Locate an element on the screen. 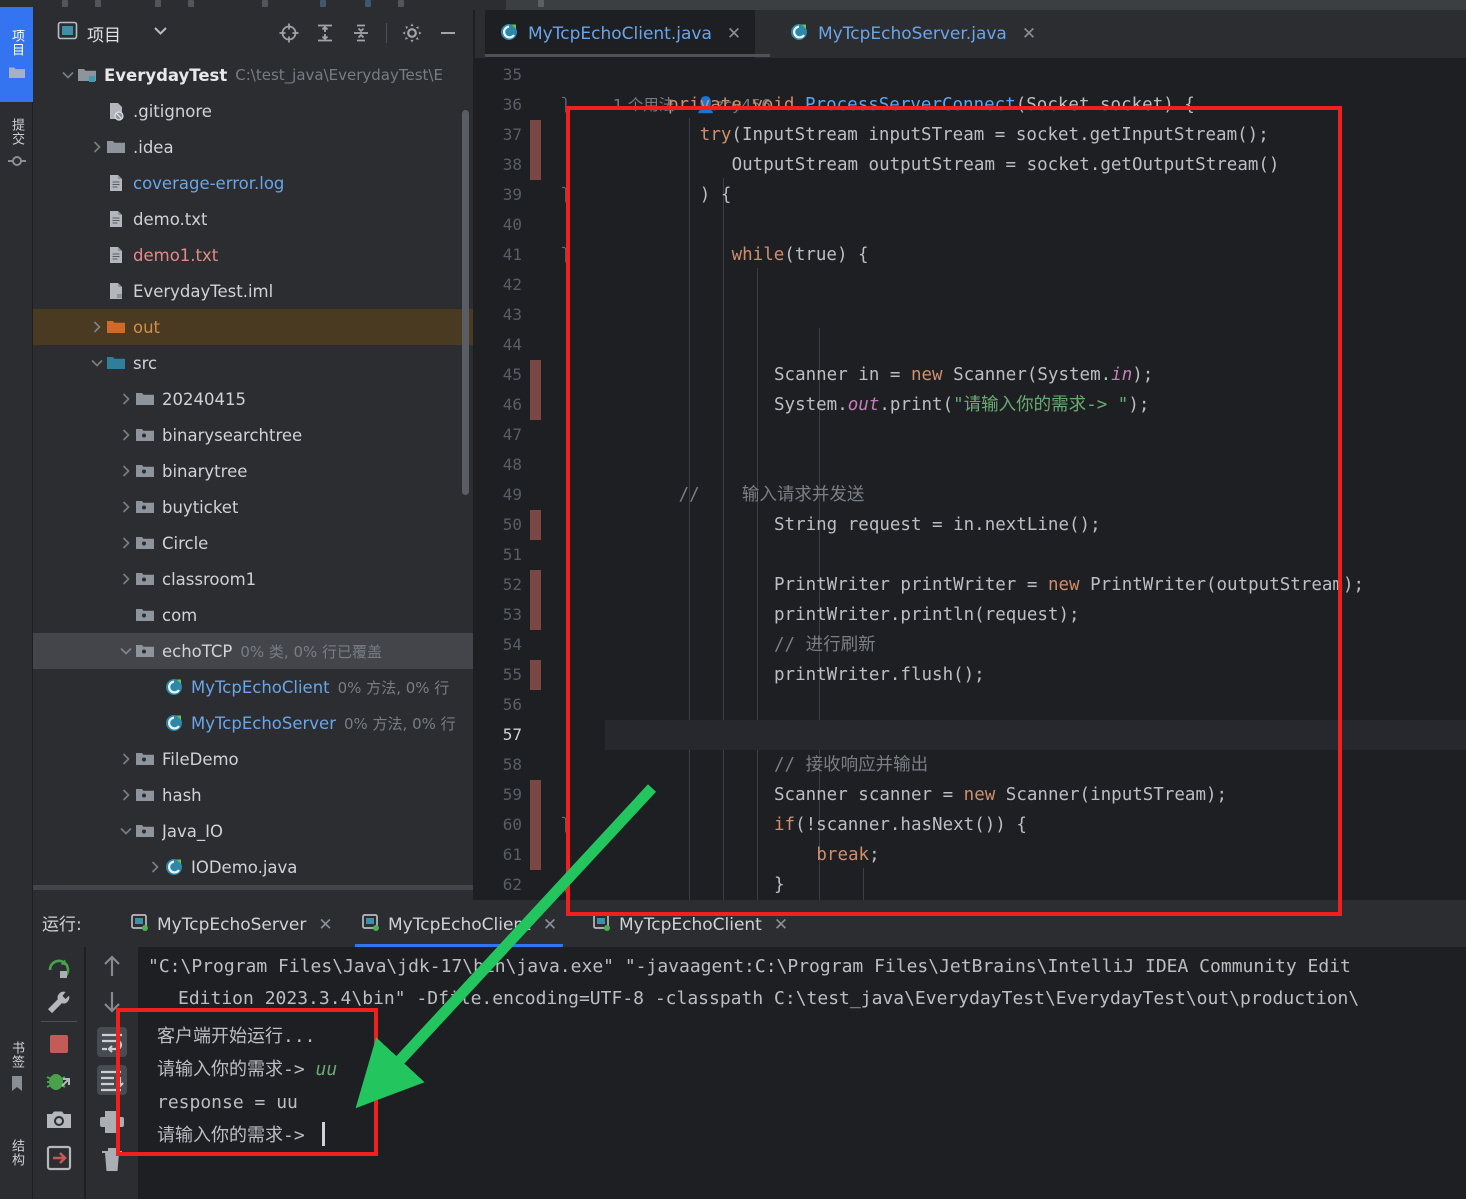  tree-row: com is located at coordinates (253, 615).